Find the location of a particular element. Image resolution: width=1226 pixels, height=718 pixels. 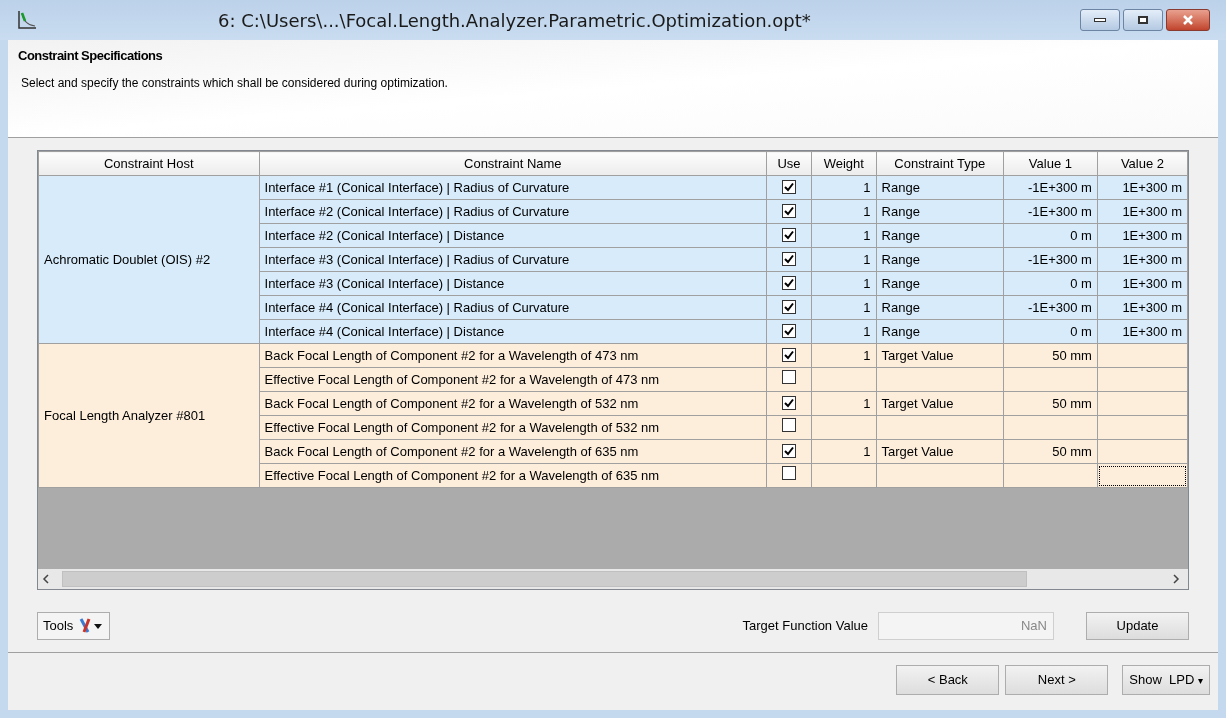

horizontal-scrollbar is located at coordinates (613, 579).